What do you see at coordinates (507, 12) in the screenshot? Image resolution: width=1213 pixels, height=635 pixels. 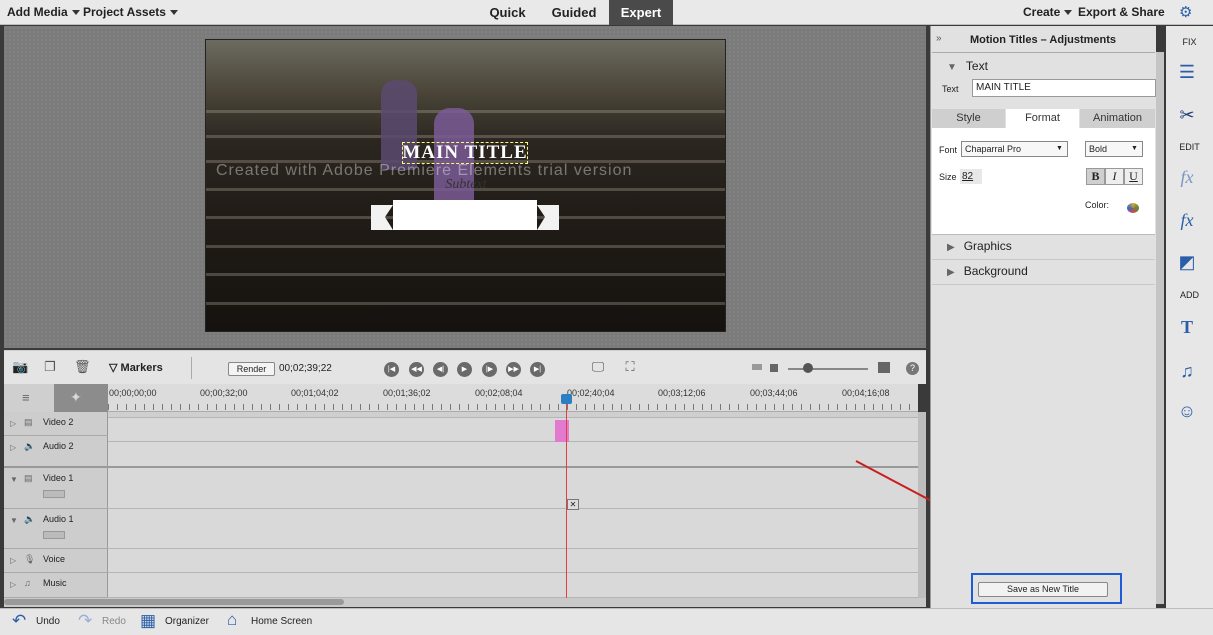 I see `tab-quick: Quick` at bounding box center [507, 12].